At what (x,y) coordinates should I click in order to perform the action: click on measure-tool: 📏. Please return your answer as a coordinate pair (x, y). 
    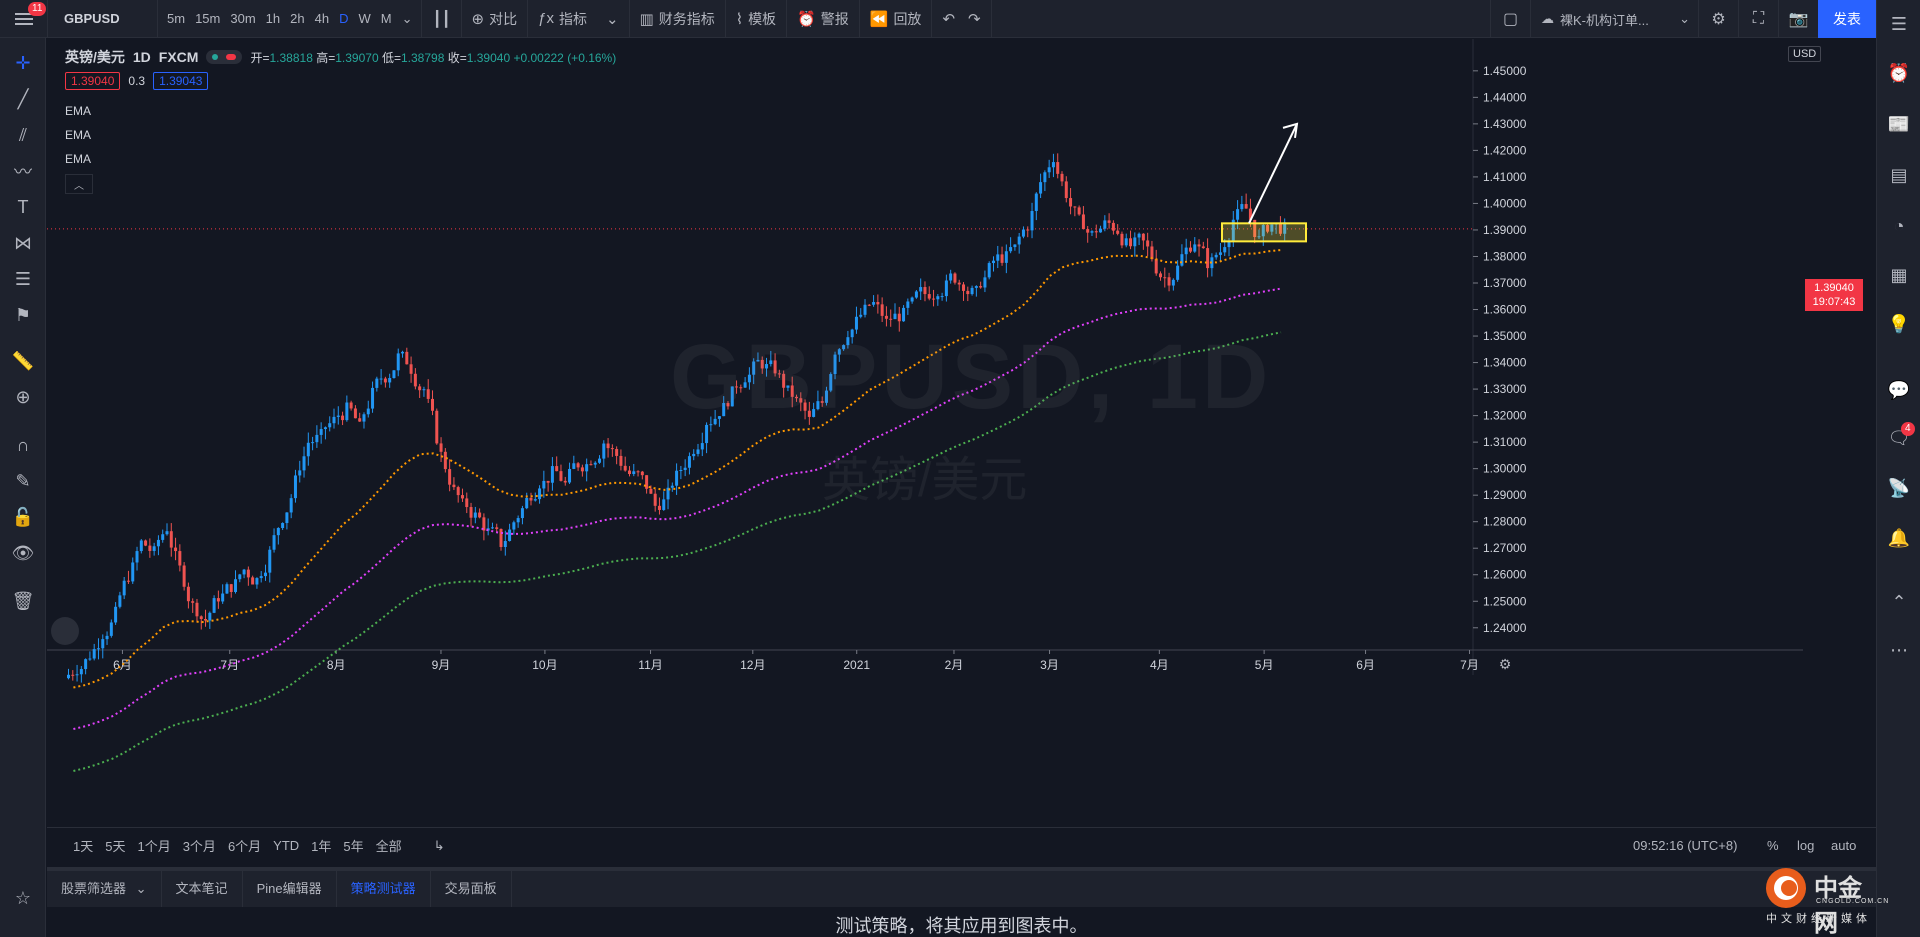
    Looking at the image, I should click on (23, 361).